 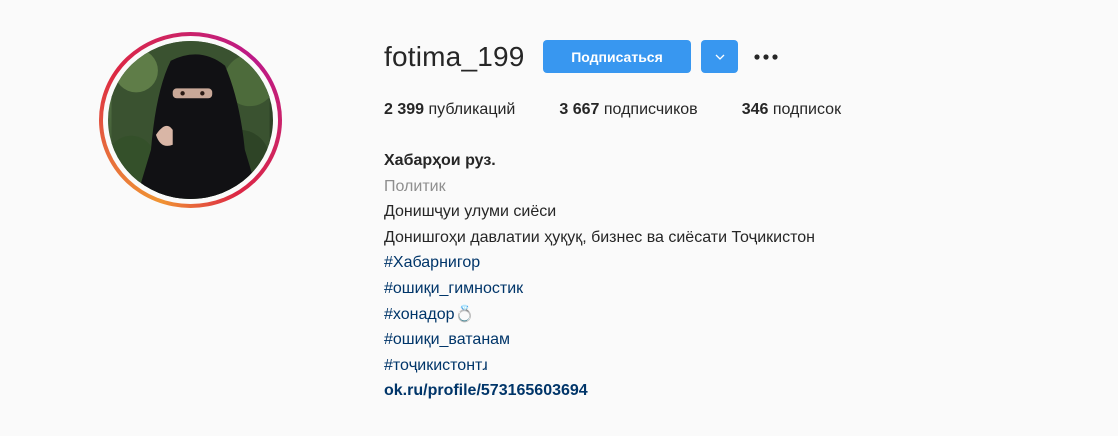 What do you see at coordinates (599, 366) in the screenshot?
I see `hashtag-link: #тоҷикистонтɹ` at bounding box center [599, 366].